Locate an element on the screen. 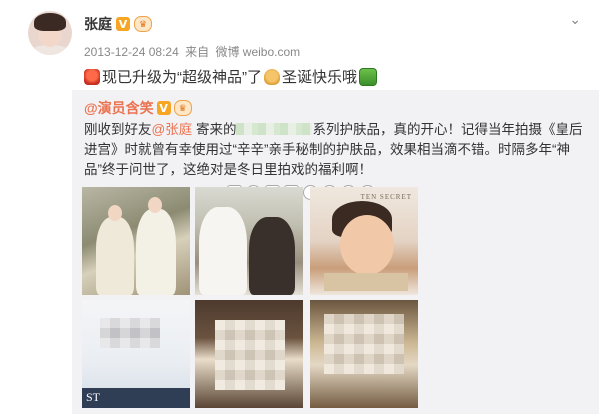 This screenshot has width=599, height=414. gift-emoji-icon is located at coordinates (368, 76).